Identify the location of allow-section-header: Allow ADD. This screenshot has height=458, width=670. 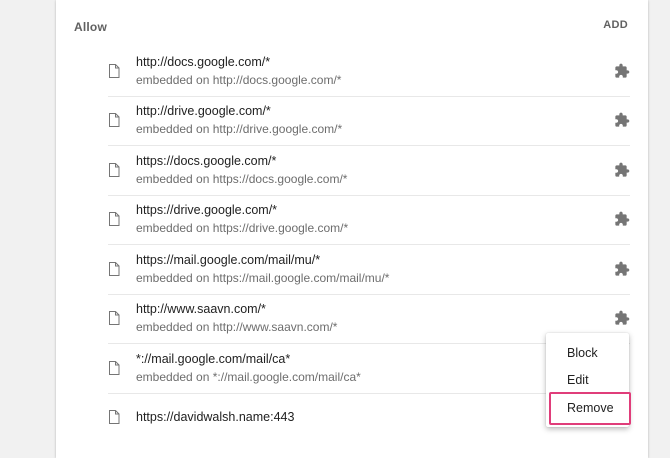
(352, 26).